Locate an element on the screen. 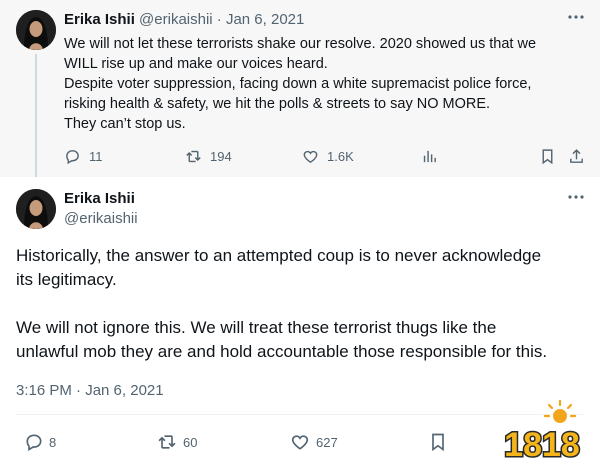 This screenshot has height=471, width=600. retweet-button: 194 is located at coordinates (208, 156).